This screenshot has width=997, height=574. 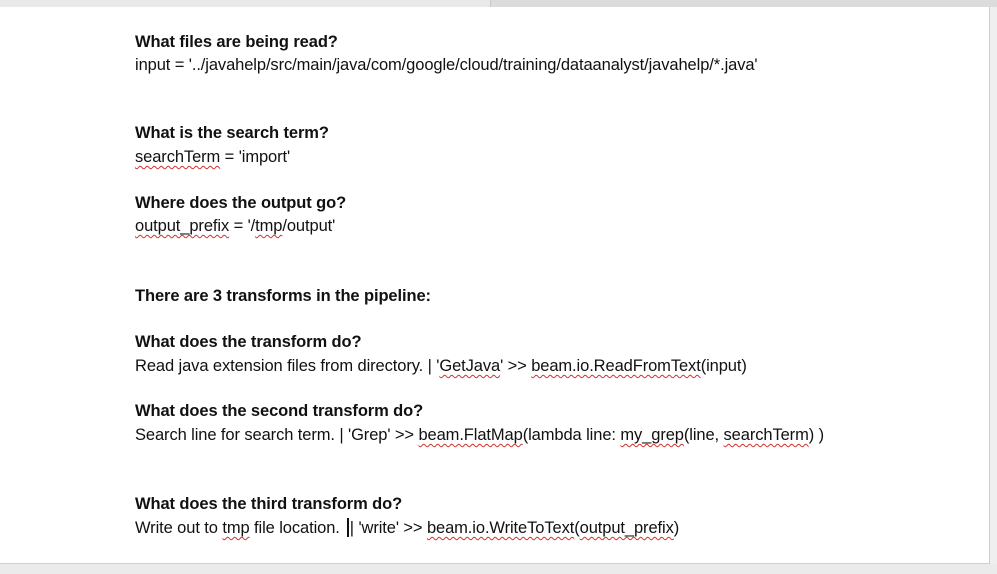 I want to click on bottom-bar, so click(x=498, y=569).